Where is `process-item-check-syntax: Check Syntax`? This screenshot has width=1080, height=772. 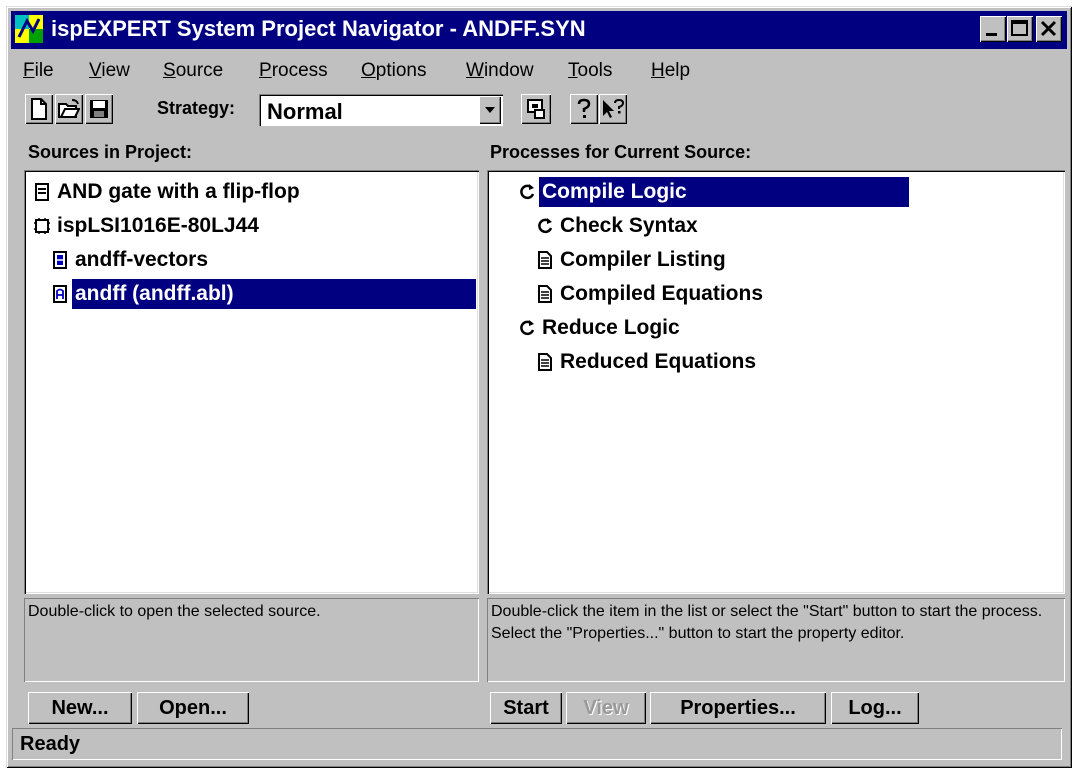 process-item-check-syntax: Check Syntax is located at coordinates (618, 226).